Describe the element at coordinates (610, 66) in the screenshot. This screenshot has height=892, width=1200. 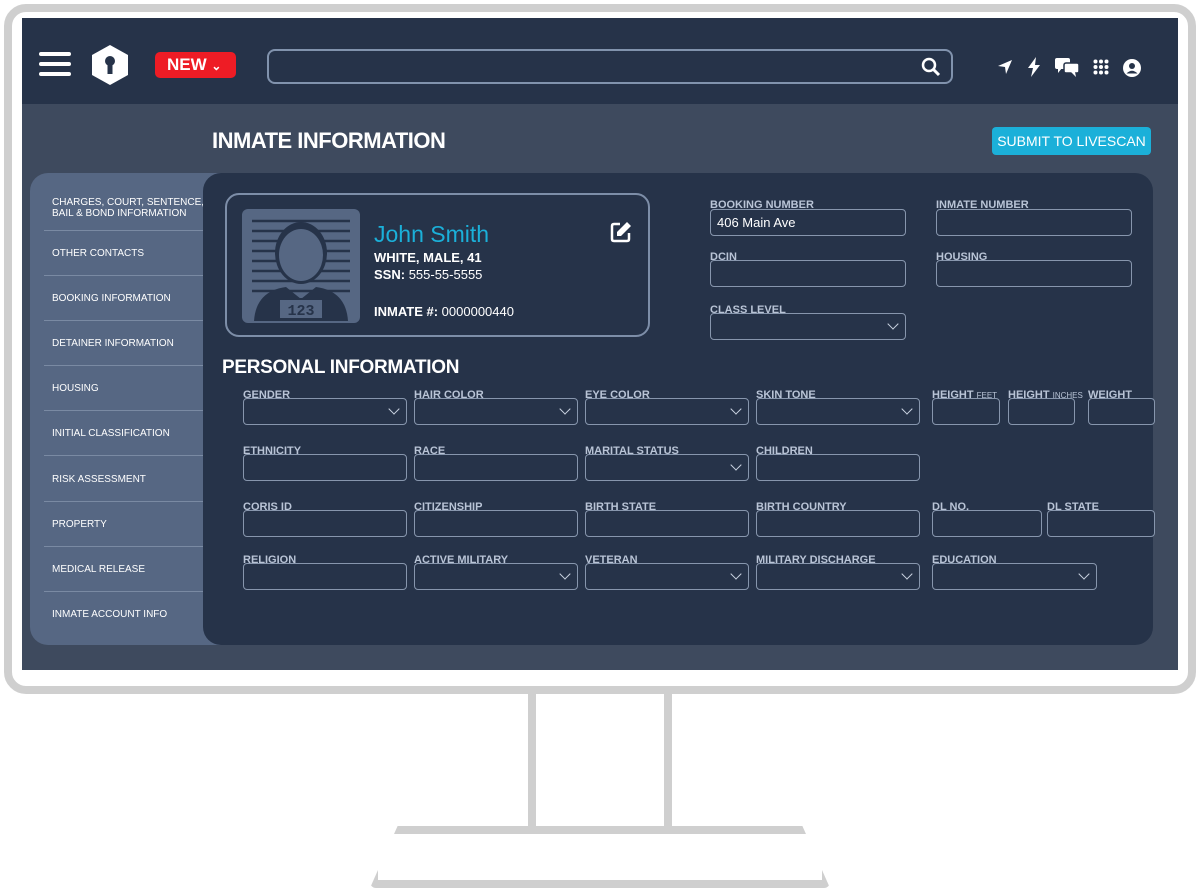
I see `search-input` at that location.